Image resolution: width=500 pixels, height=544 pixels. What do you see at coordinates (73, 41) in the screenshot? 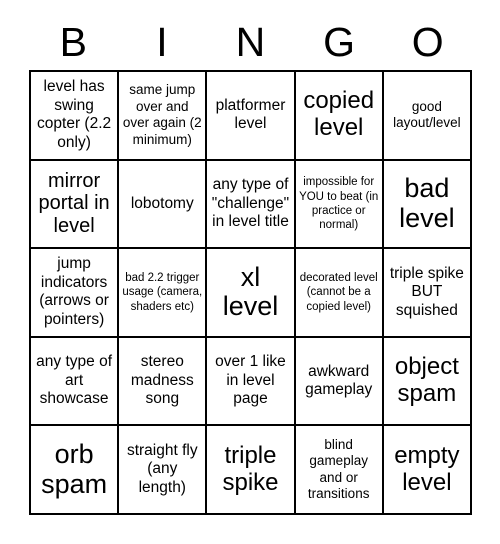
I see `bingo-header-letter-b: B` at bounding box center [73, 41].